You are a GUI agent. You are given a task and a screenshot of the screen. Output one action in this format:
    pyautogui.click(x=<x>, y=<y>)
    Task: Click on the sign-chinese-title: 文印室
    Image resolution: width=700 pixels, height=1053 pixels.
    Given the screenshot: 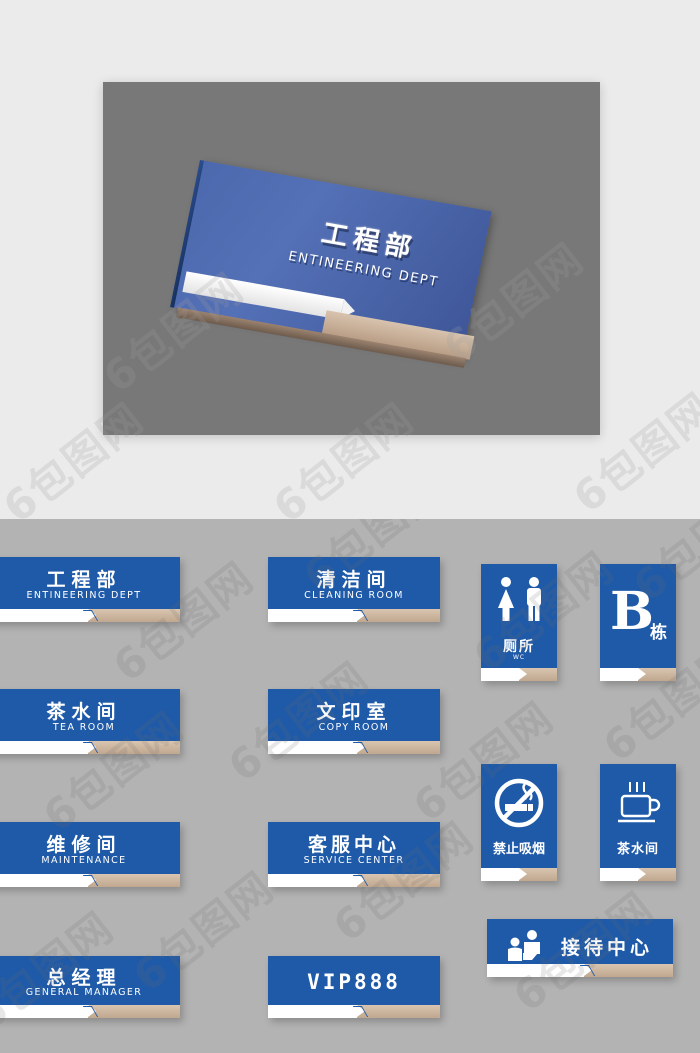 What is the action you would take?
    pyautogui.click(x=354, y=712)
    